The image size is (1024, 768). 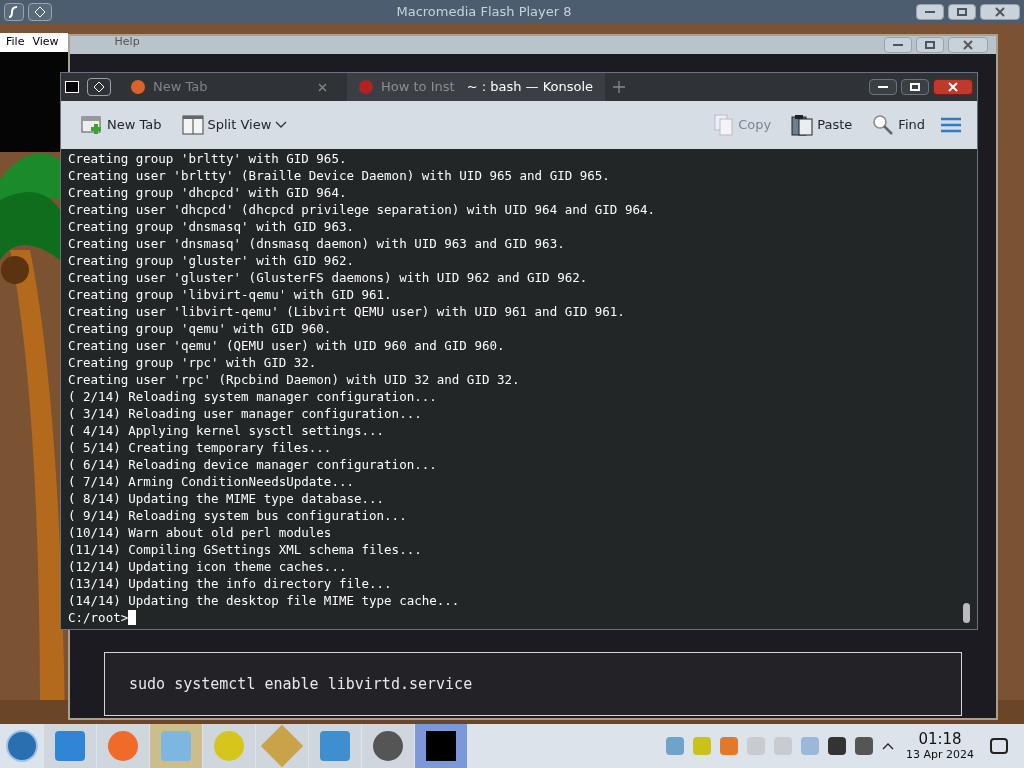 What do you see at coordinates (287, 345) in the screenshot?
I see `terminal-line: Creating user 'qemu' (QEMU user) with UID 960 and GID 960.` at bounding box center [287, 345].